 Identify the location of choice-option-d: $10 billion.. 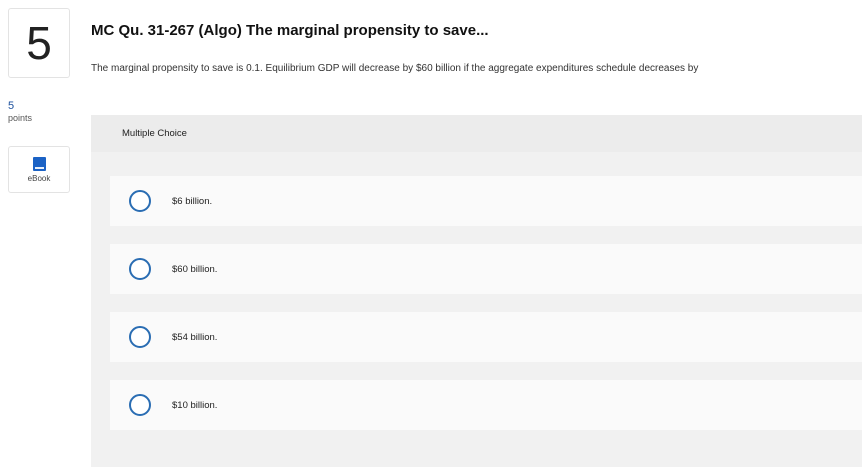
(486, 405).